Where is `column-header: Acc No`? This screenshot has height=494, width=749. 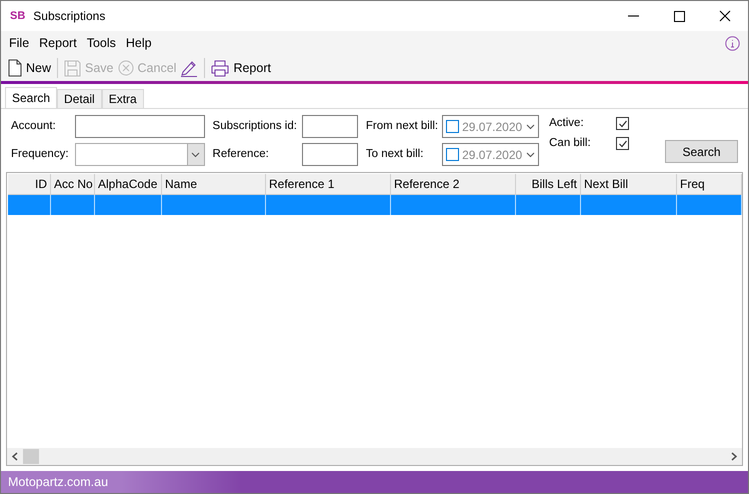 column-header: Acc No is located at coordinates (73, 184).